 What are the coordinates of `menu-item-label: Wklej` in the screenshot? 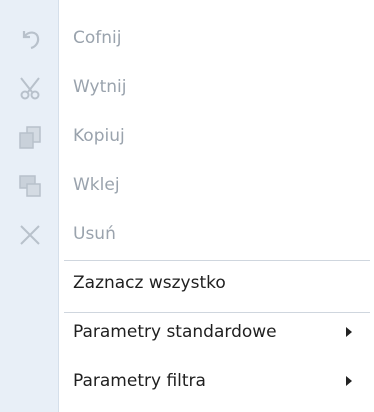 It's located at (96, 185).